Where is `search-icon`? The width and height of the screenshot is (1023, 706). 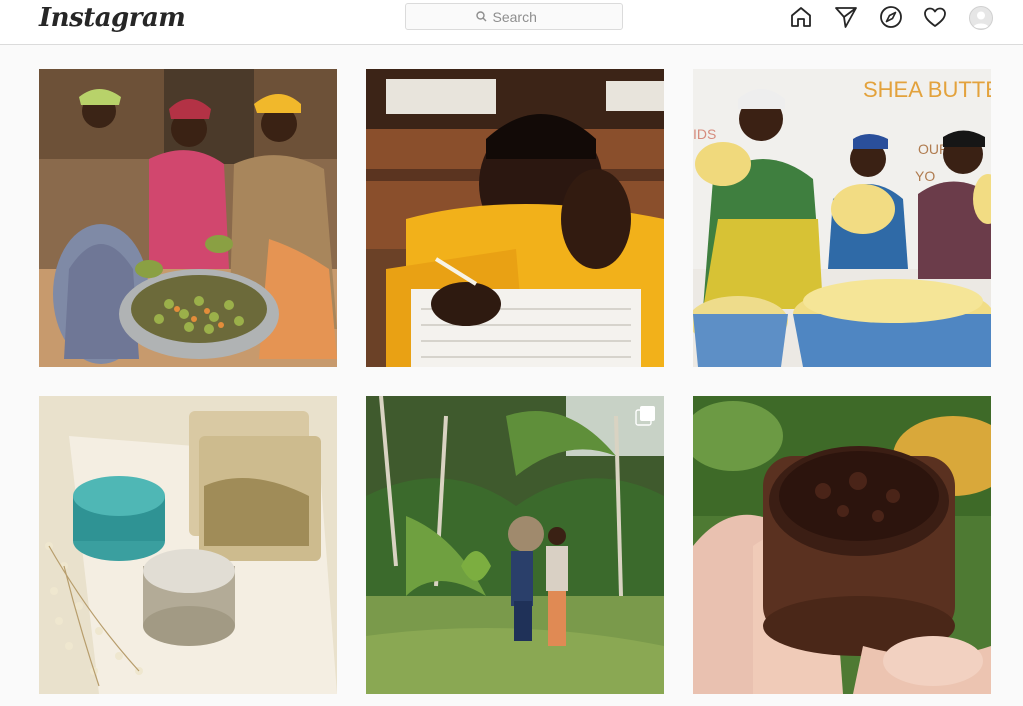
search-icon is located at coordinates (481, 16).